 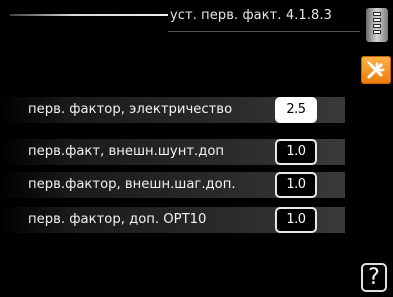 What do you see at coordinates (117, 219) in the screenshot?
I see `setting-label: перв. фактор, доп. OPT10` at bounding box center [117, 219].